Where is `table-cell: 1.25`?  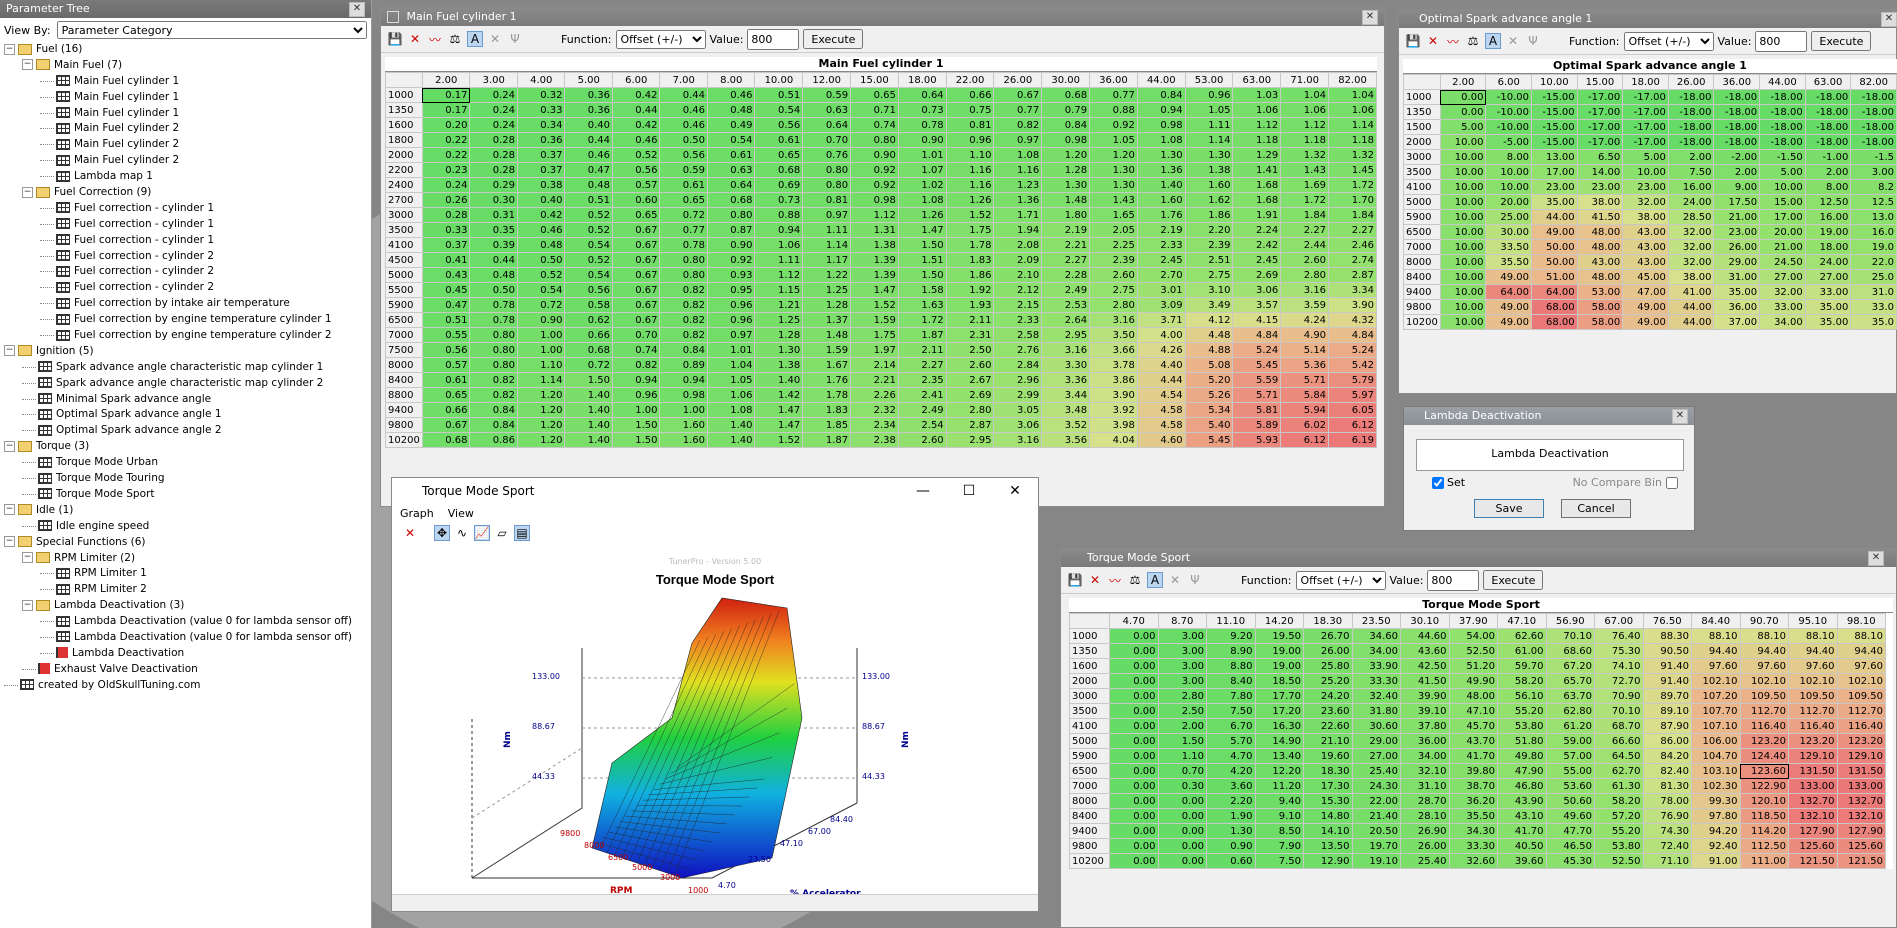 table-cell: 1.25 is located at coordinates (827, 290).